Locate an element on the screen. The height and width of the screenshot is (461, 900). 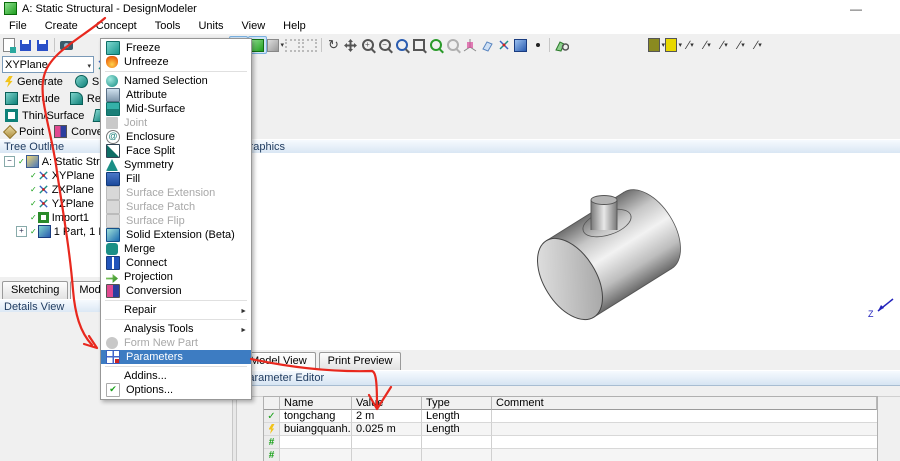
menu-item-unfreeze: Unfreeze is located at coordinates (176, 62).